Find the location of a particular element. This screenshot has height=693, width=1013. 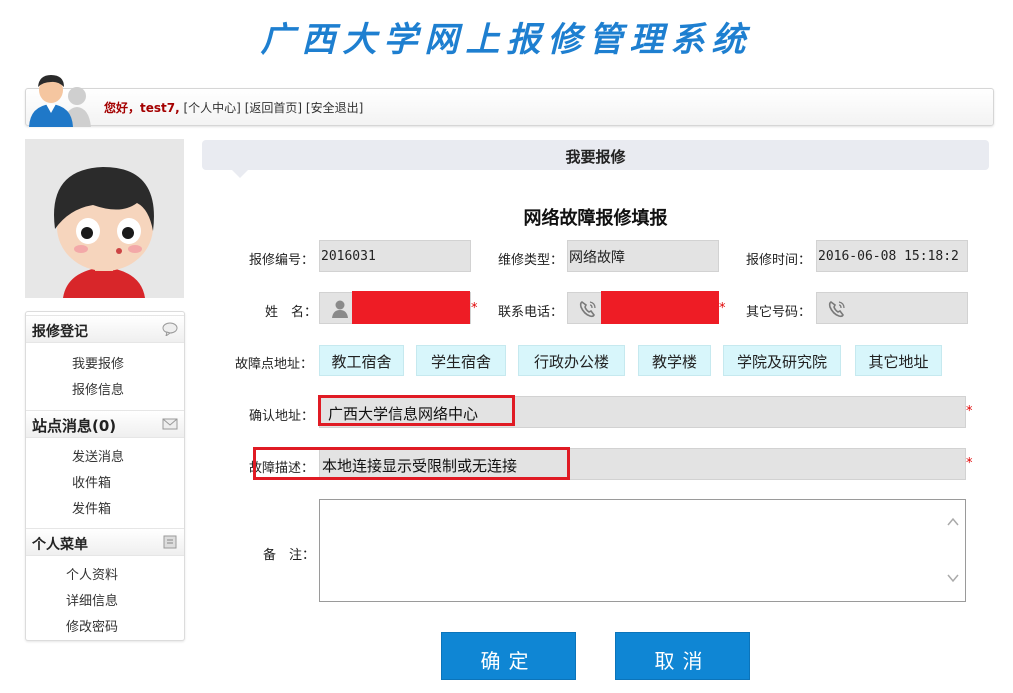

greeting-text: 您好，test7, is located at coordinates (142, 108).